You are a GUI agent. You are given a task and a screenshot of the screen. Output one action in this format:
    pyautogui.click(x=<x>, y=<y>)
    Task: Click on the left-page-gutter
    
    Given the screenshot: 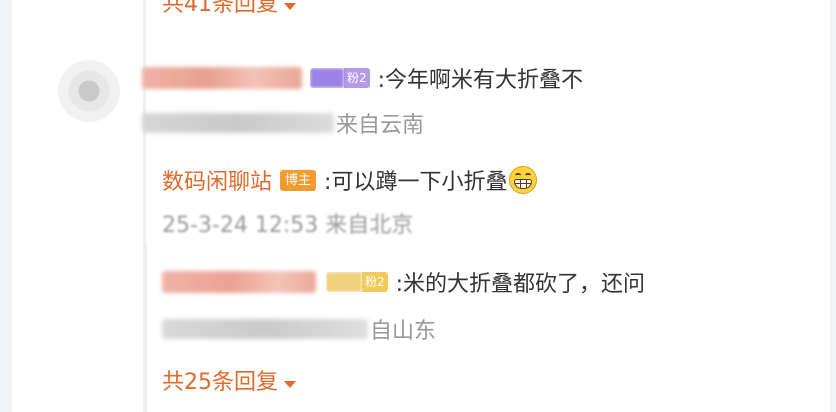 What is the action you would take?
    pyautogui.click(x=6, y=206)
    